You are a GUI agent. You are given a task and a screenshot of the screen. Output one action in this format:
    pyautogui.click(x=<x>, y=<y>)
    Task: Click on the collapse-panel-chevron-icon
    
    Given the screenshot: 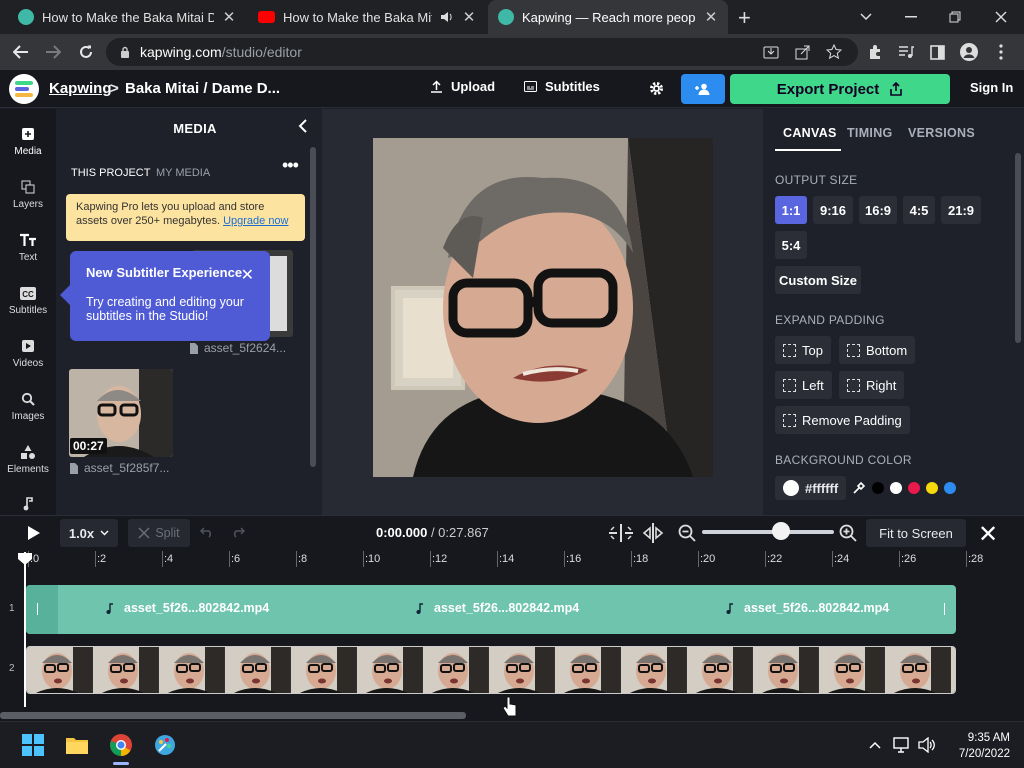 What is the action you would take?
    pyautogui.click(x=303, y=126)
    